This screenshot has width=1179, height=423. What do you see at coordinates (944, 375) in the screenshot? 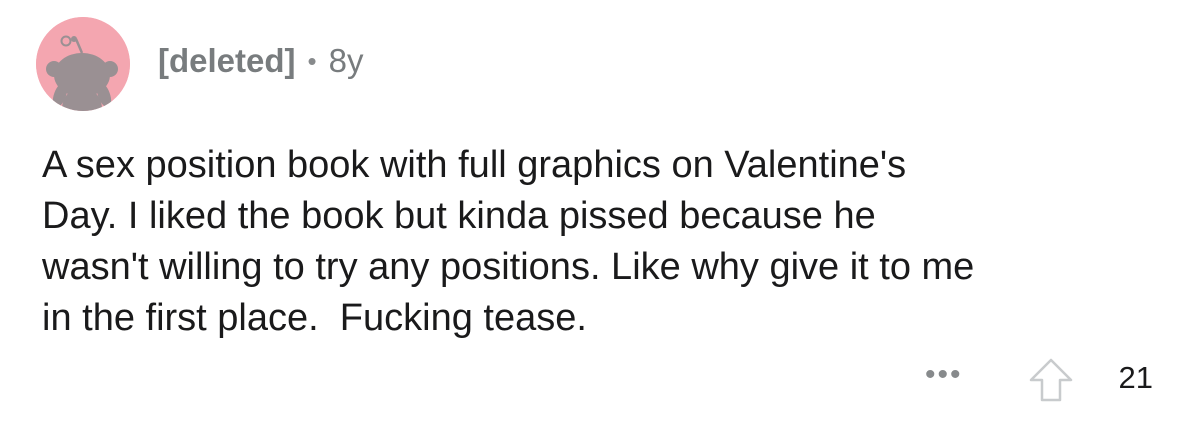
I see `more-options-button: •••` at bounding box center [944, 375].